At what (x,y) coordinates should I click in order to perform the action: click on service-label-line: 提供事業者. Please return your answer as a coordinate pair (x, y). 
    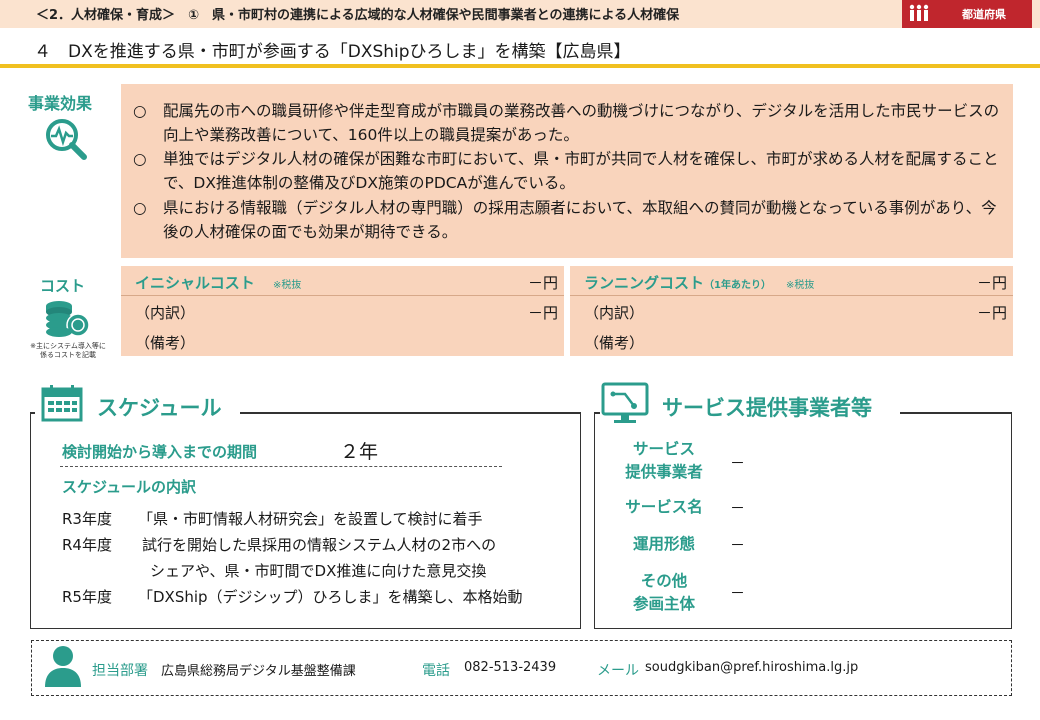
    Looking at the image, I should click on (664, 472).